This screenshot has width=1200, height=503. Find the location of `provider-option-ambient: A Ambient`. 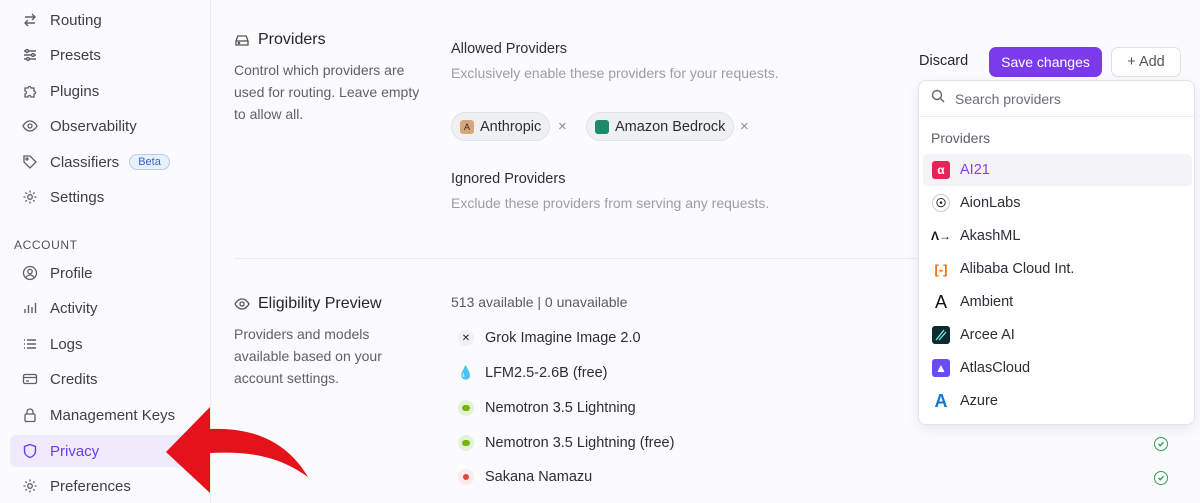

provider-option-ambient: A Ambient is located at coordinates (1057, 302).